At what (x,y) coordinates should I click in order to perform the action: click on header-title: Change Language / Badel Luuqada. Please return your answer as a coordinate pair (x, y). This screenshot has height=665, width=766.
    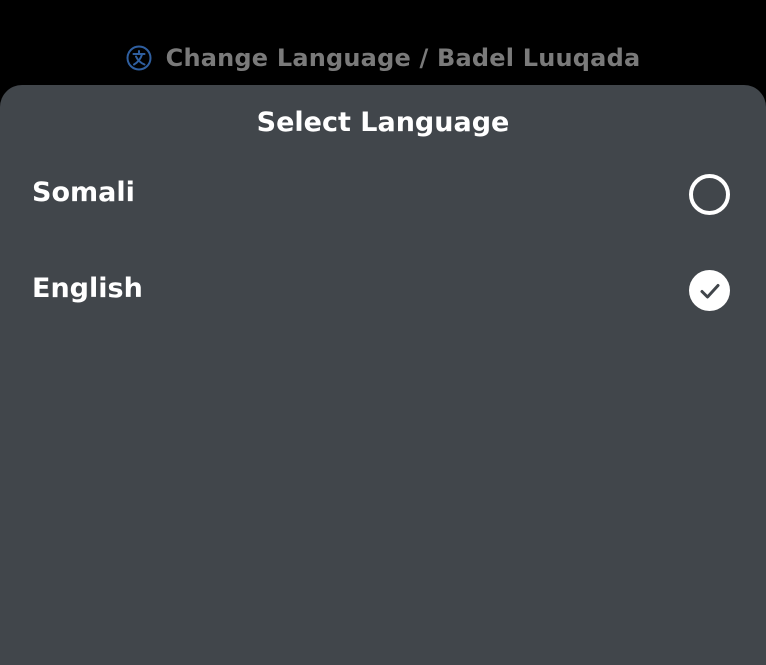
    Looking at the image, I should click on (403, 58).